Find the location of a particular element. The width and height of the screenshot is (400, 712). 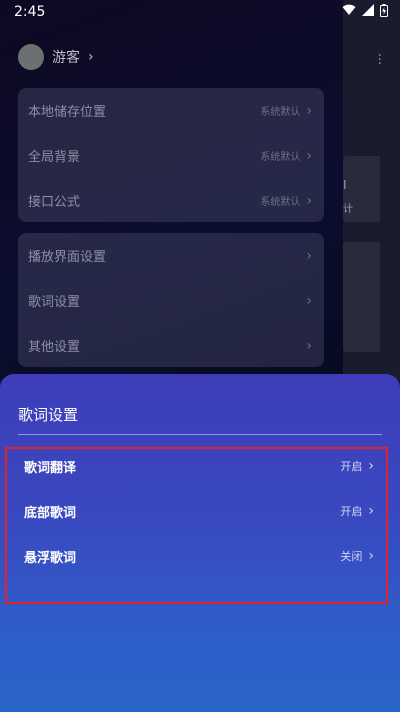

settings-row-lyrics: 歌词设置 › is located at coordinates (171, 300).